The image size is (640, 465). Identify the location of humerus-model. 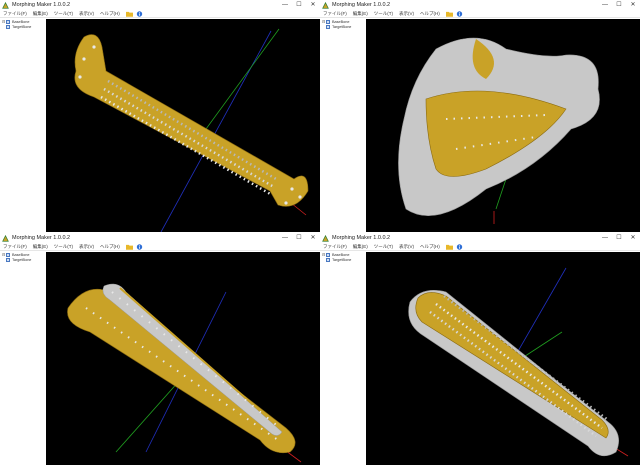
(518, 362).